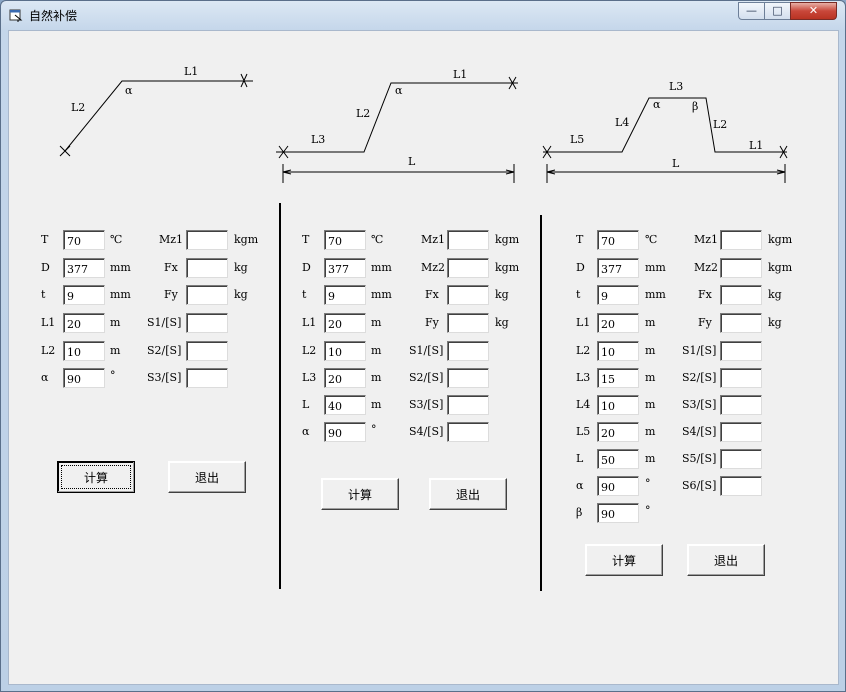  I want to click on p3-out-label-fx: Fx, so click(705, 294).